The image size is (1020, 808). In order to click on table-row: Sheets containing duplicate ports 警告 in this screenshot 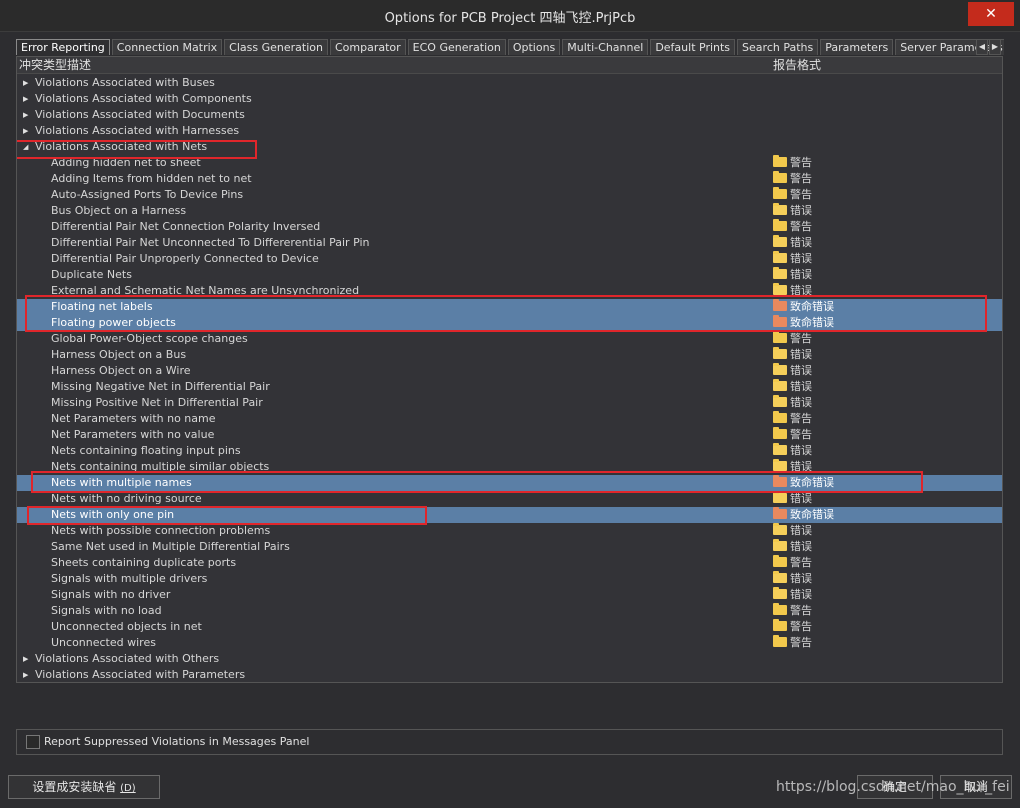, I will do `click(509, 563)`.